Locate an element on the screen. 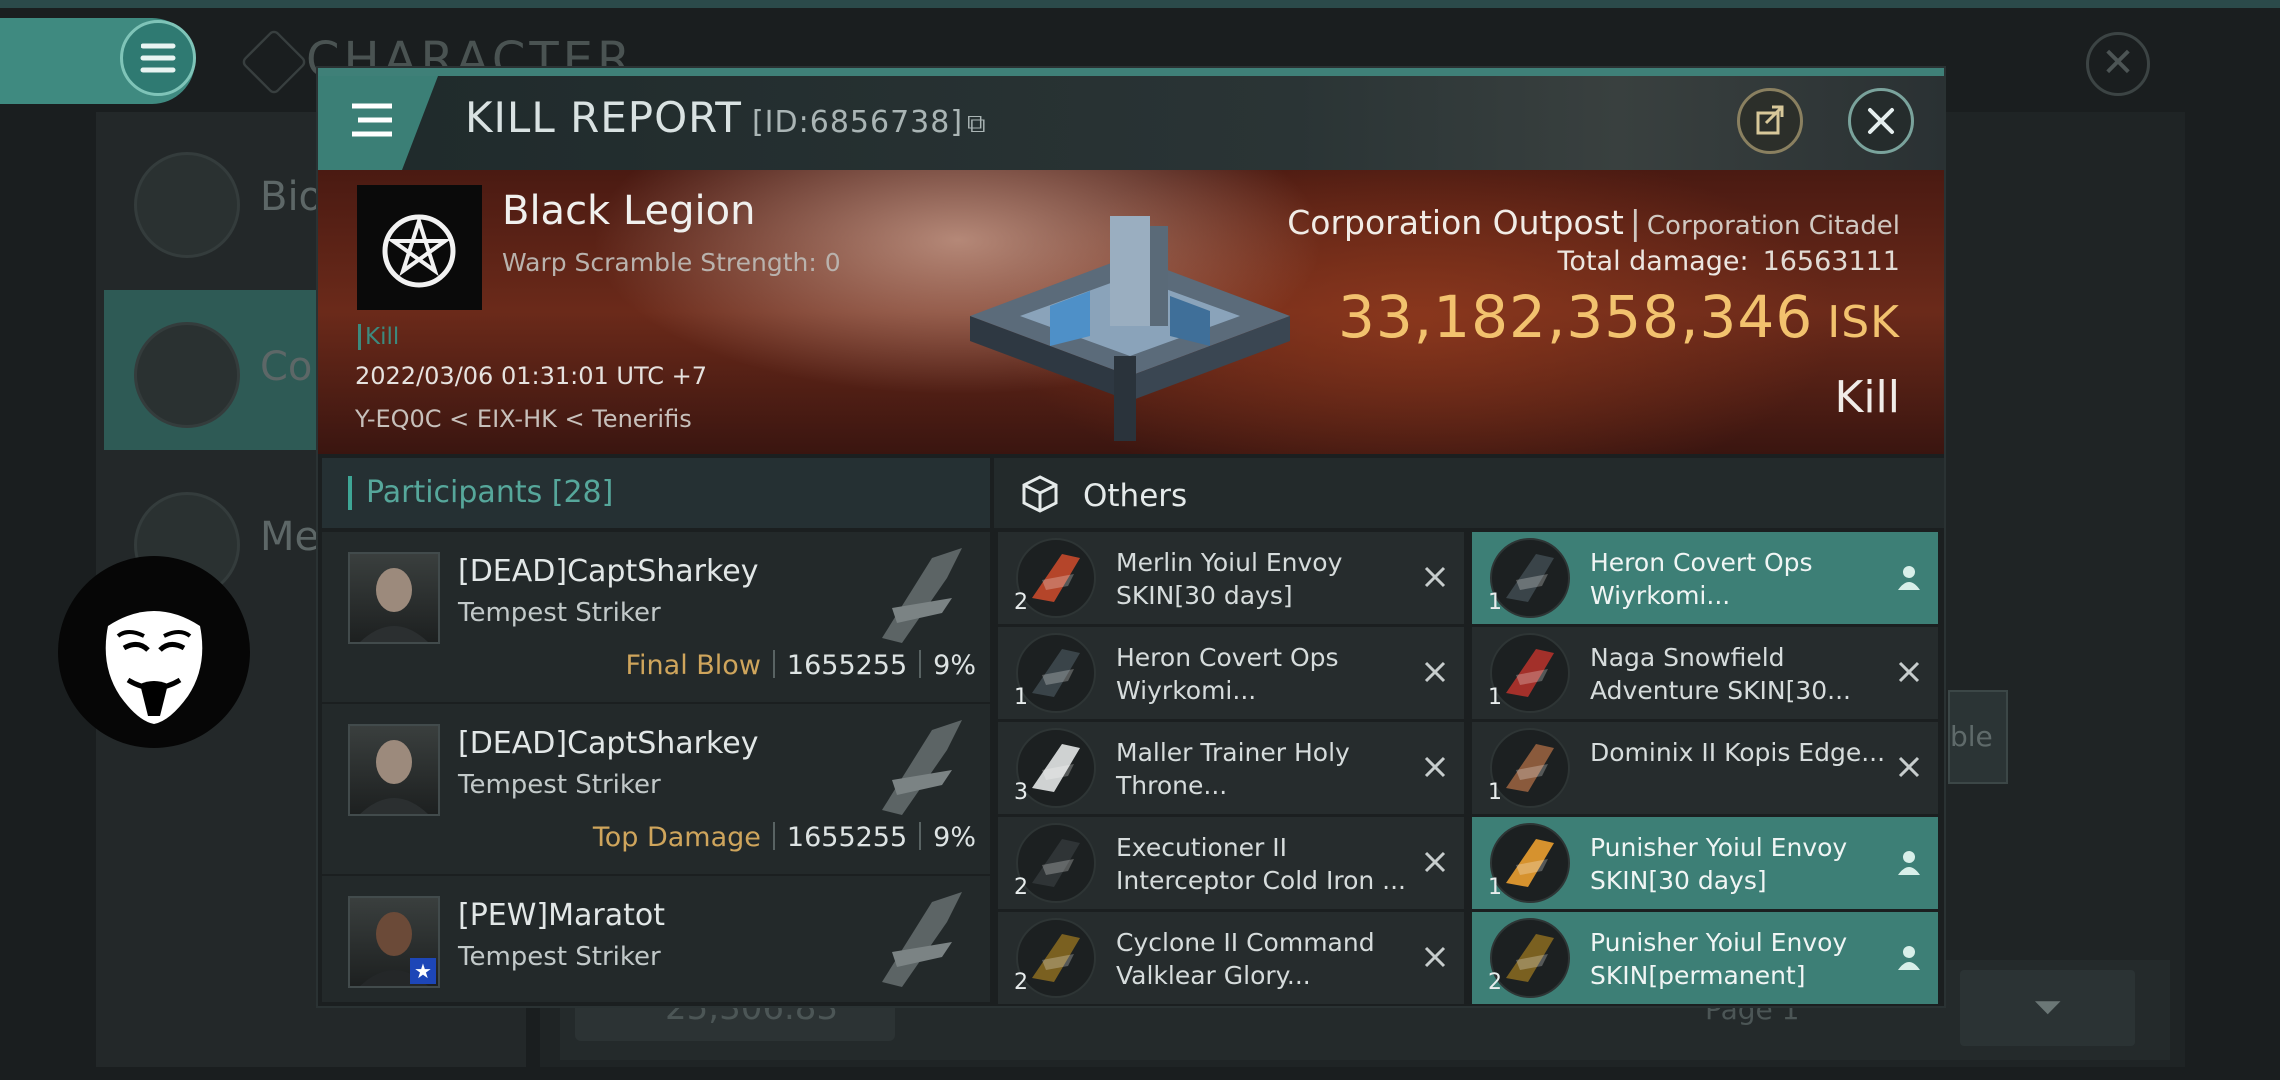  kill-location: Y-EQ0C < EIX-HK < Tenerifis is located at coordinates (523, 419).